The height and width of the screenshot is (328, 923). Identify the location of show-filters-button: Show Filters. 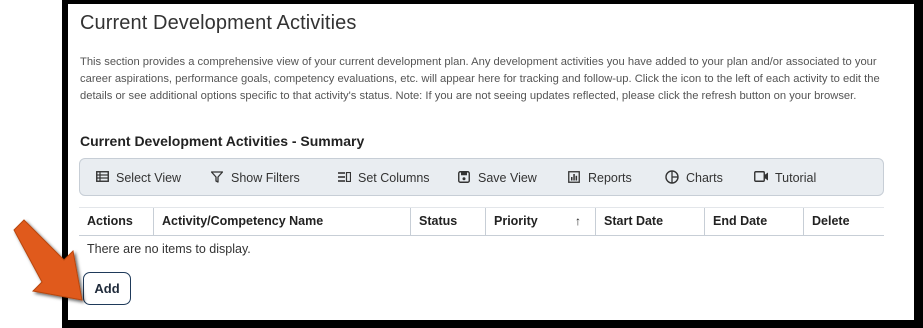
(254, 178).